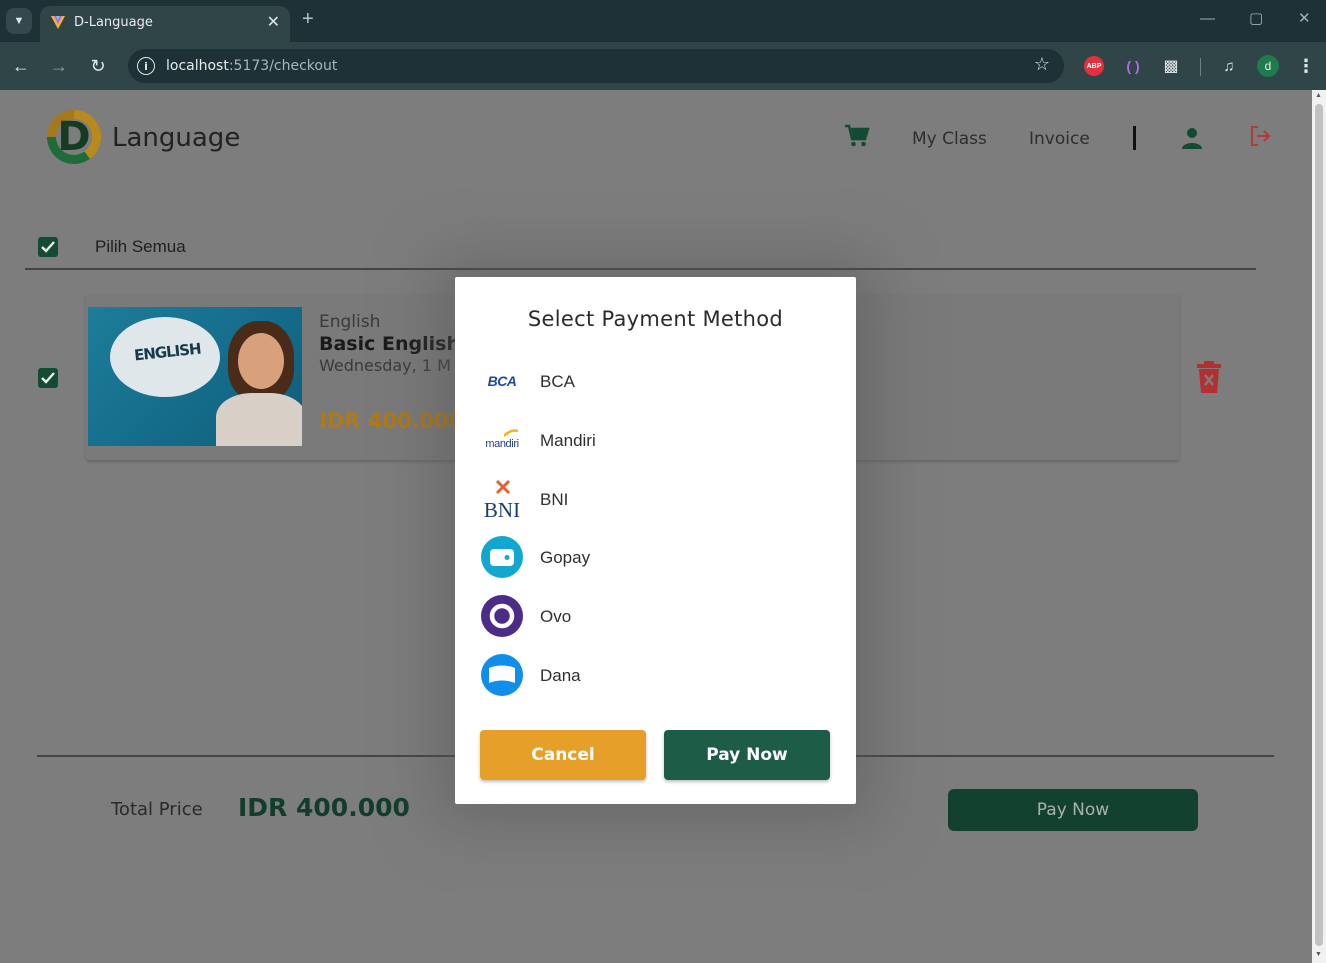  I want to click on cancel-button: Cancel, so click(563, 755).